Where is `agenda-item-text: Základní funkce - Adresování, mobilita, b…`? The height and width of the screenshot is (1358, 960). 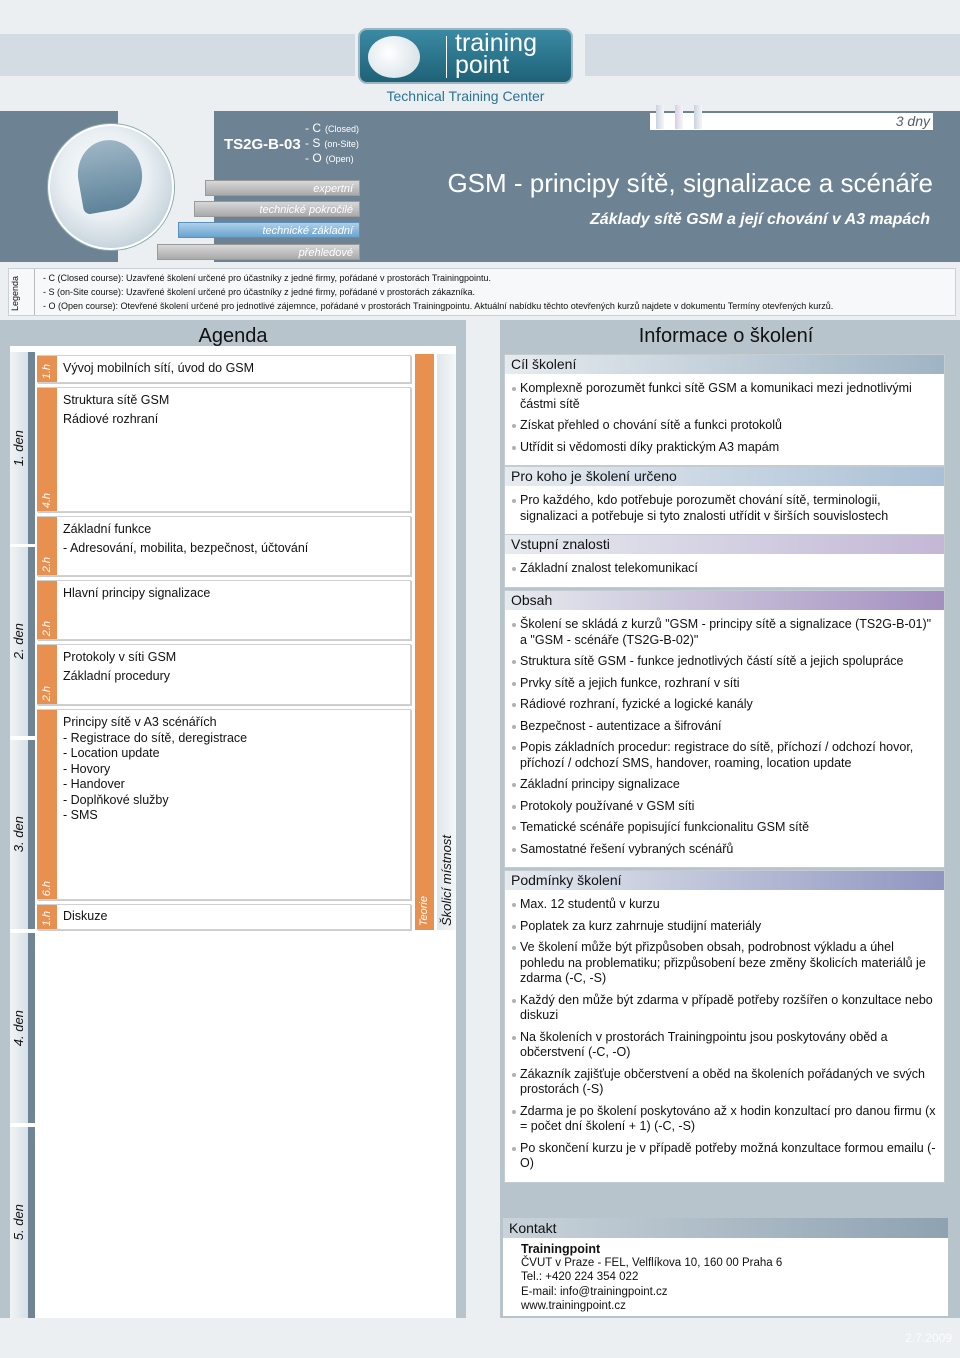 agenda-item-text: Základní funkce - Adresování, mobilita, b… is located at coordinates (185, 539).